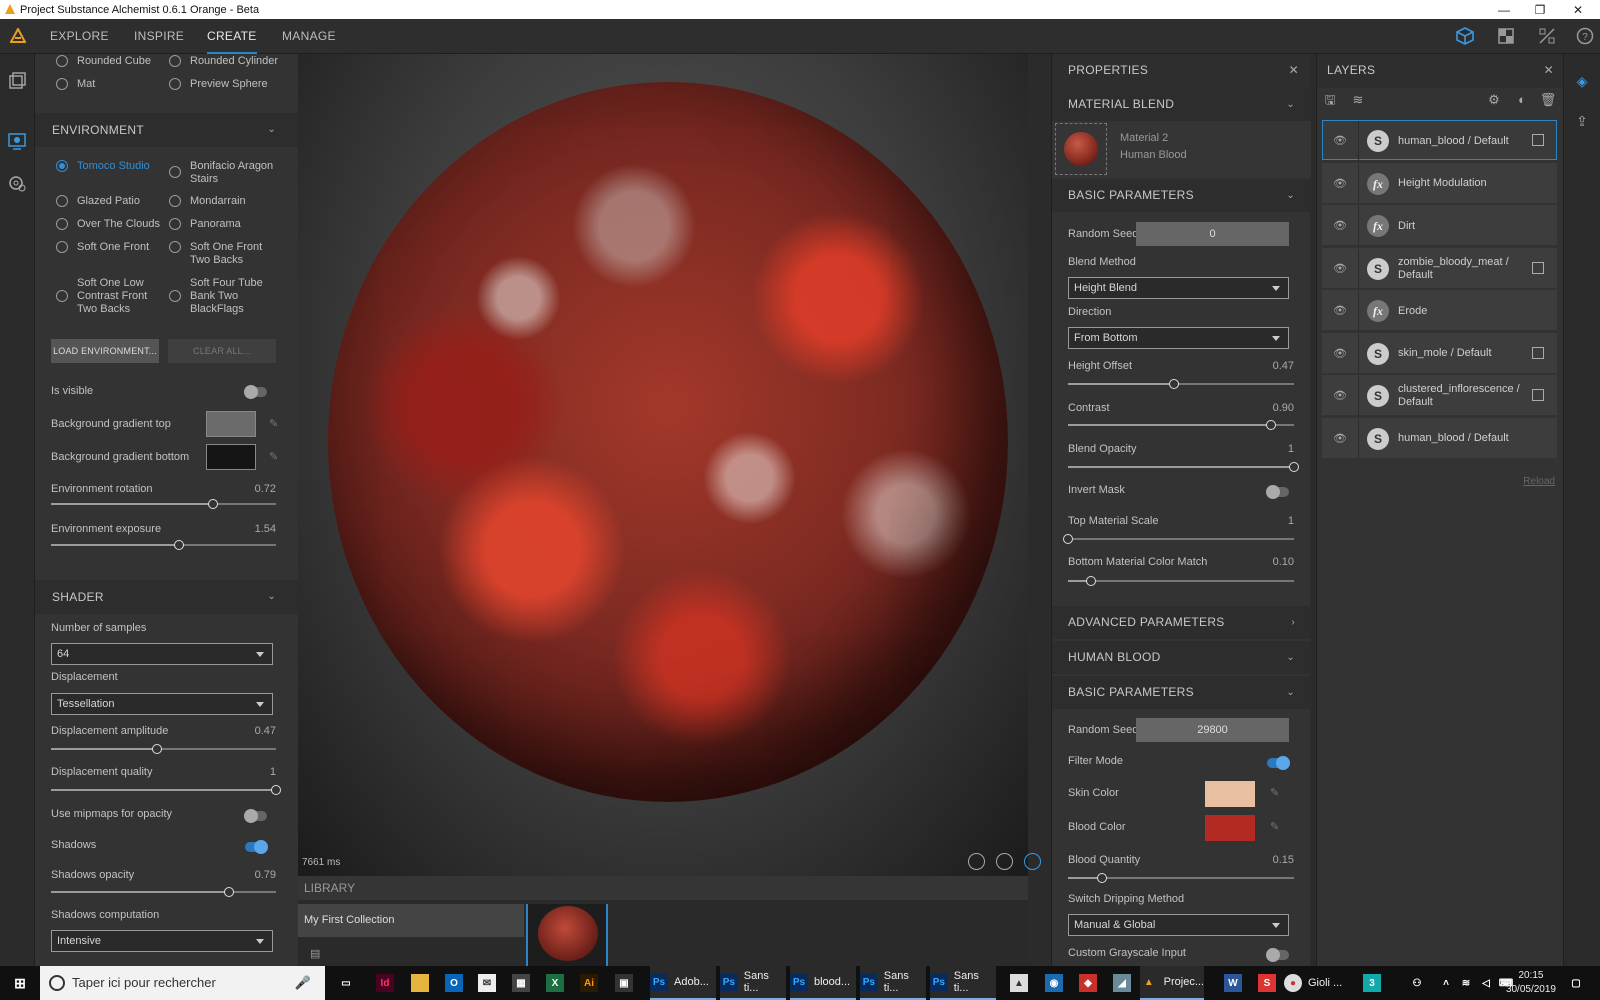 This screenshot has height=1000, width=1600. Describe the element at coordinates (218, 84) in the screenshot. I see `shape-preview-sphere: Preview Sphere` at that location.